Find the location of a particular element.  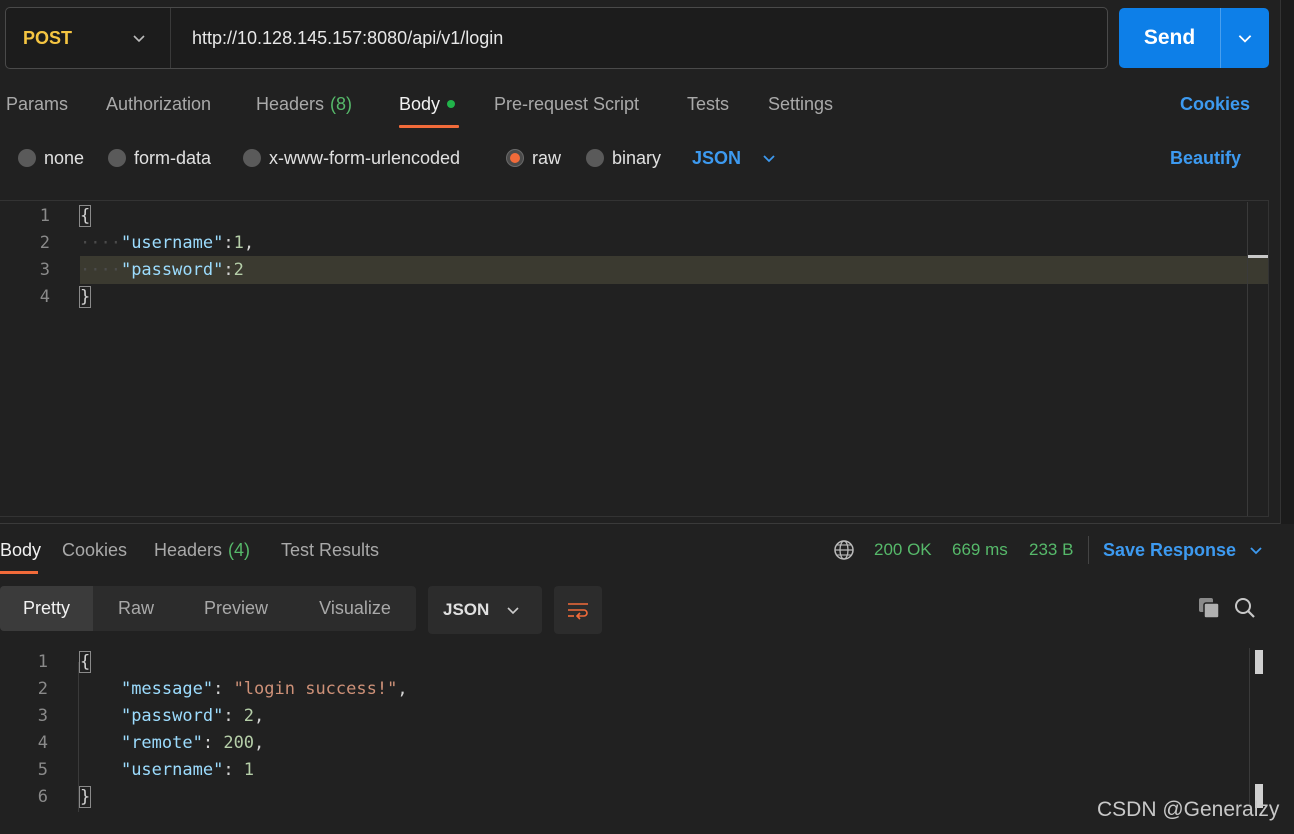

tab-label: Headers is located at coordinates (290, 103).